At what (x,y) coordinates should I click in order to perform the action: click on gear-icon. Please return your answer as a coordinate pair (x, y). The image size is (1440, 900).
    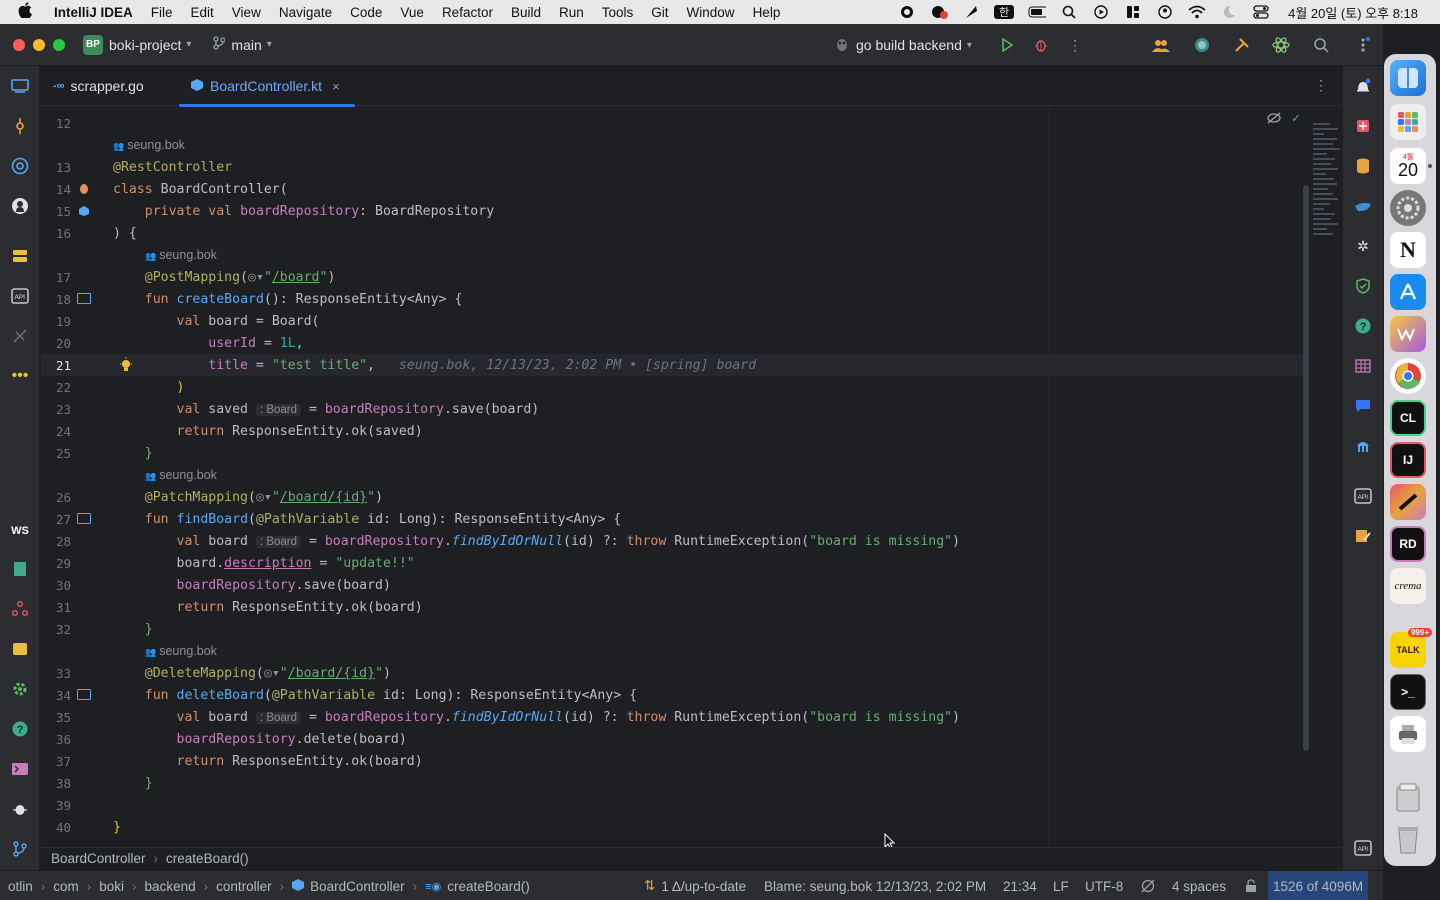
    Looking at the image, I should click on (20, 689).